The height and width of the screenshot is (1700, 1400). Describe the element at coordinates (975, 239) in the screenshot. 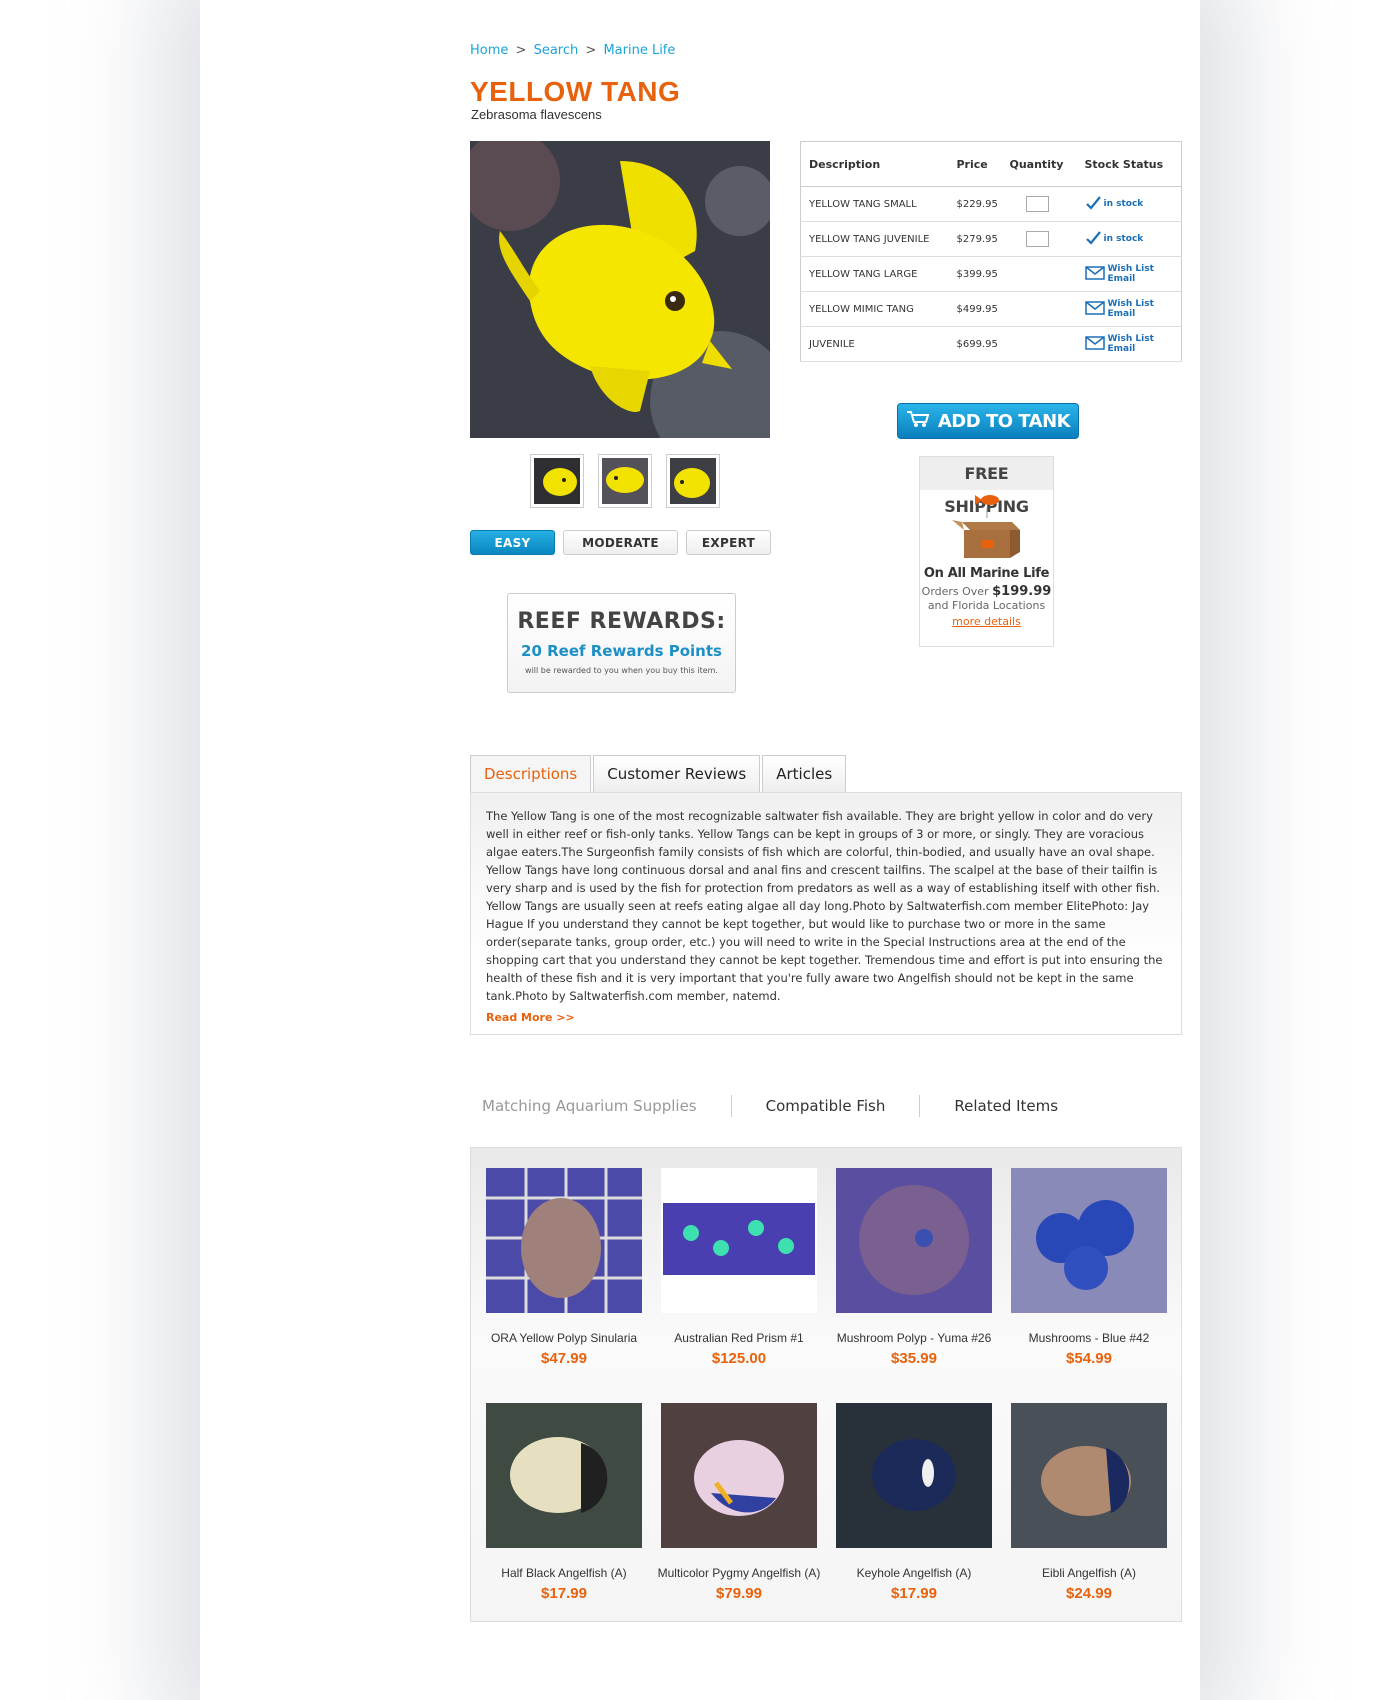

I see `variant-price: $279.95` at that location.